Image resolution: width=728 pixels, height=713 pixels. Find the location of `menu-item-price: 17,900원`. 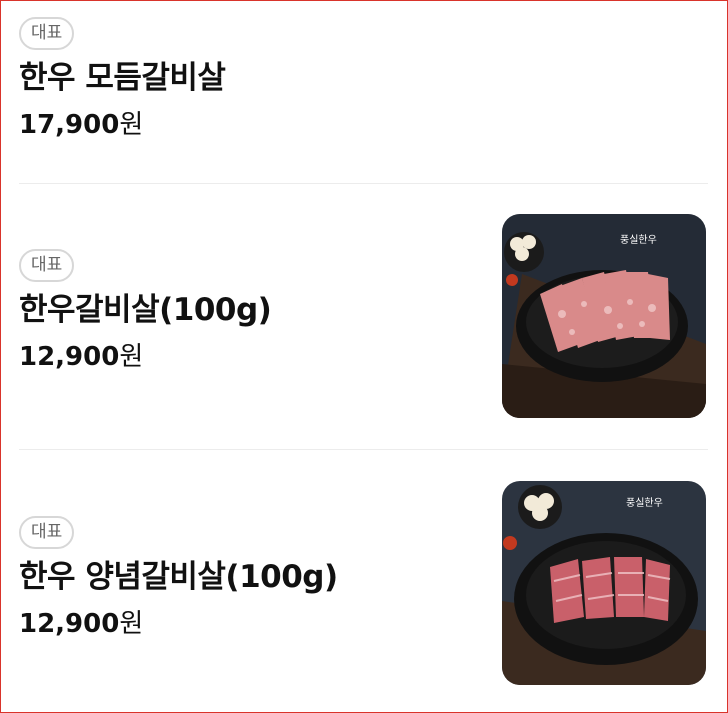

menu-item-price: 17,900원 is located at coordinates (363, 125).